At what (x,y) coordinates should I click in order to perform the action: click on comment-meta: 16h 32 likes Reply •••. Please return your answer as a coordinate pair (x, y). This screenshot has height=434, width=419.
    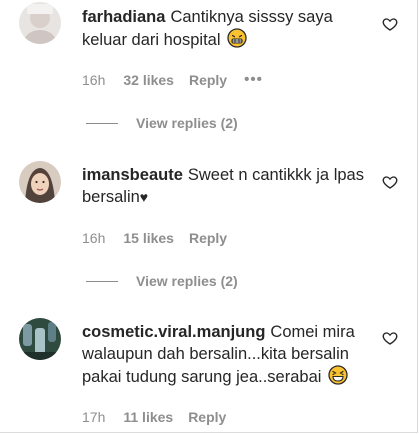
    Looking at the image, I should click on (172, 79).